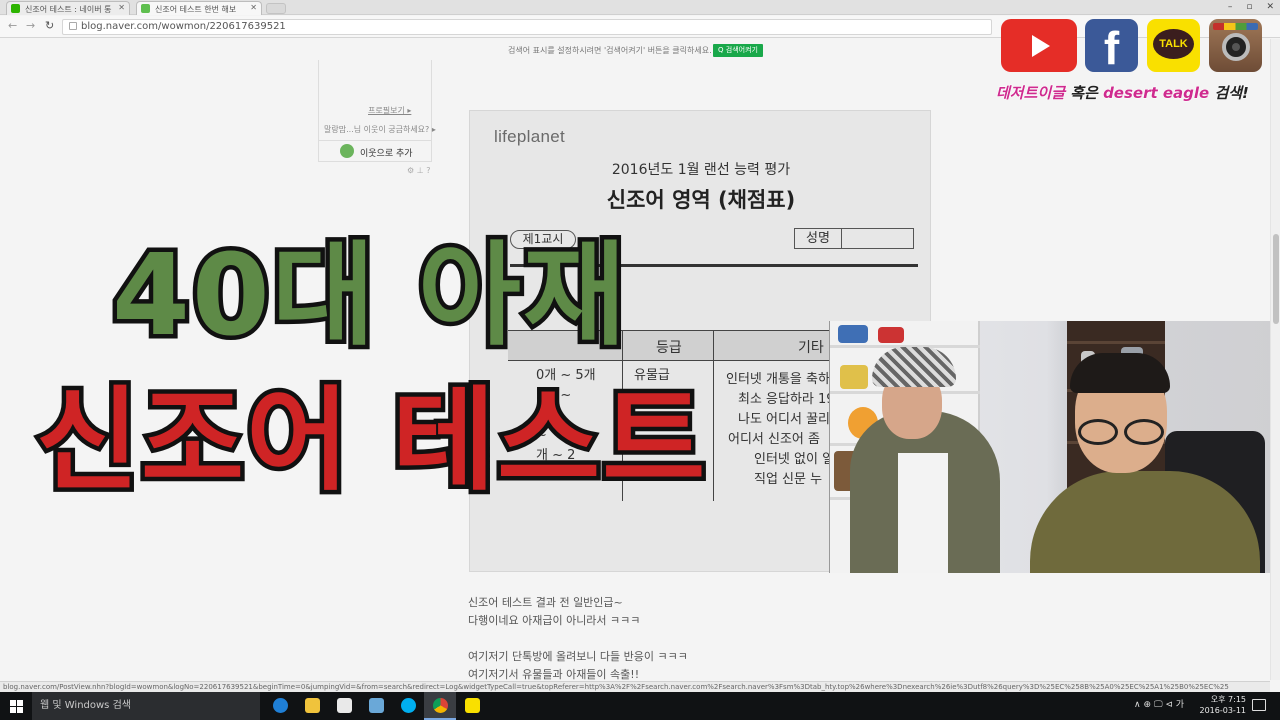  Describe the element at coordinates (1276, 279) in the screenshot. I see `scrollbar-thumb` at that location.